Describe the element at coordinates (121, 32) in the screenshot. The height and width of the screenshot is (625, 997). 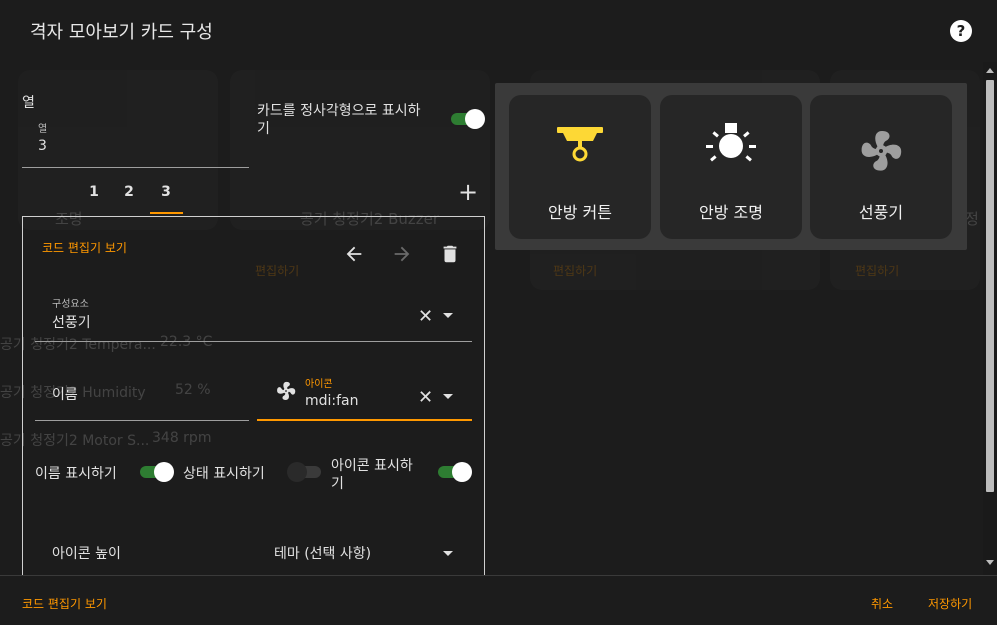
I see `dialog-title: 격자 모아보기 카드 구성` at that location.